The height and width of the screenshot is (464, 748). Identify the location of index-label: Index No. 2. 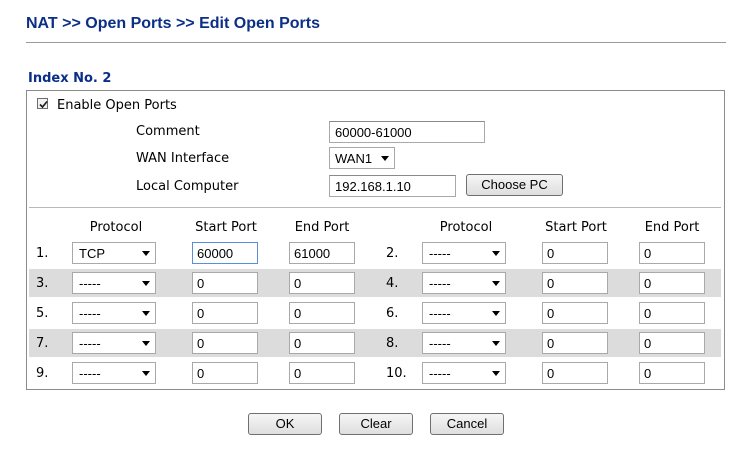
(70, 78).